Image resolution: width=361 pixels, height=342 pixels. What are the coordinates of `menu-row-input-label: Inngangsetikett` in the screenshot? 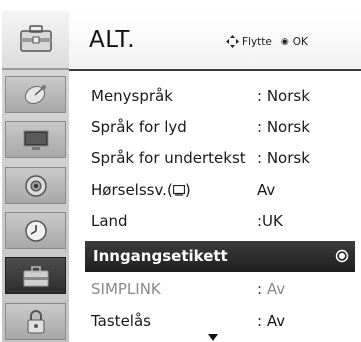 It's located at (220, 256).